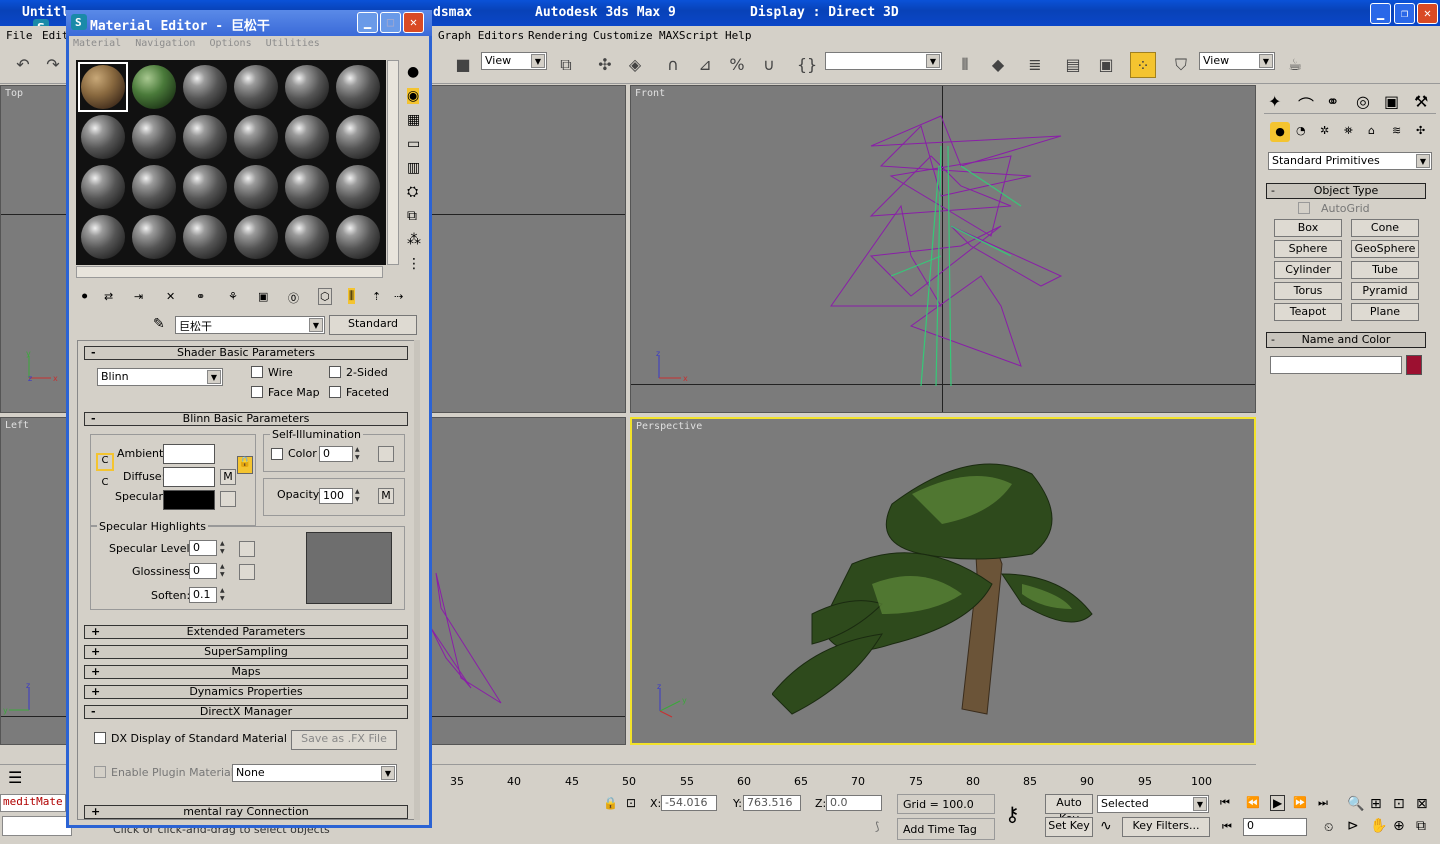  What do you see at coordinates (37, 826) in the screenshot?
I see `maxscript-input` at bounding box center [37, 826].